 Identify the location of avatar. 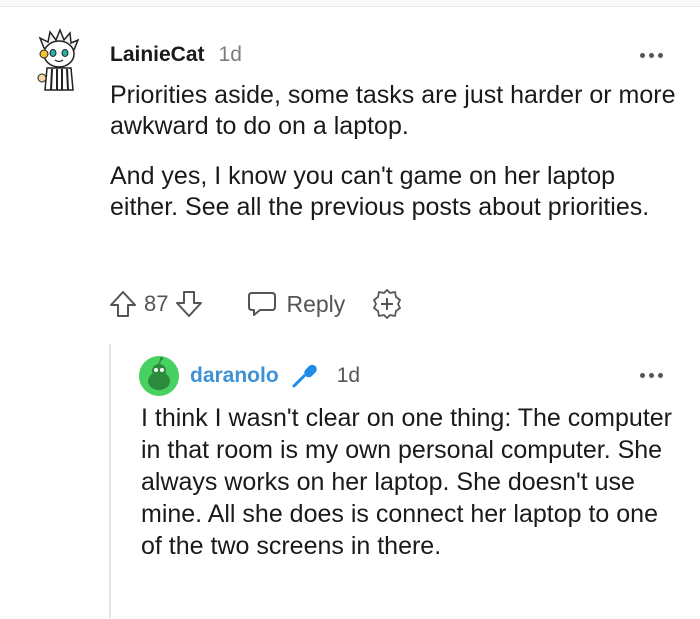
(59, 59).